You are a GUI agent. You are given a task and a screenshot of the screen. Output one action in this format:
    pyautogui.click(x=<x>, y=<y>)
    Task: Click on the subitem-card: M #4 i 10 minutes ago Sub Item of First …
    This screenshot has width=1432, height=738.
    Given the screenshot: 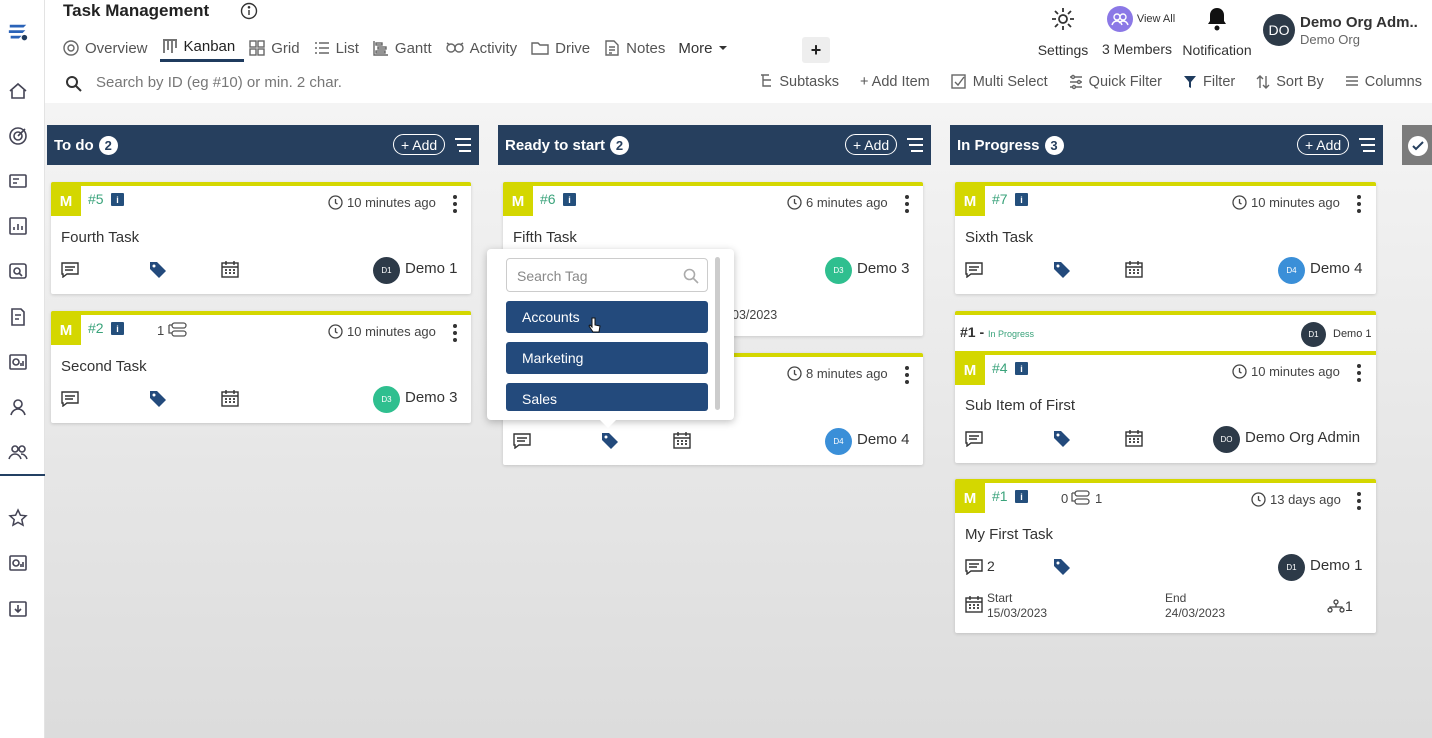 What is the action you would take?
    pyautogui.click(x=1165, y=411)
    